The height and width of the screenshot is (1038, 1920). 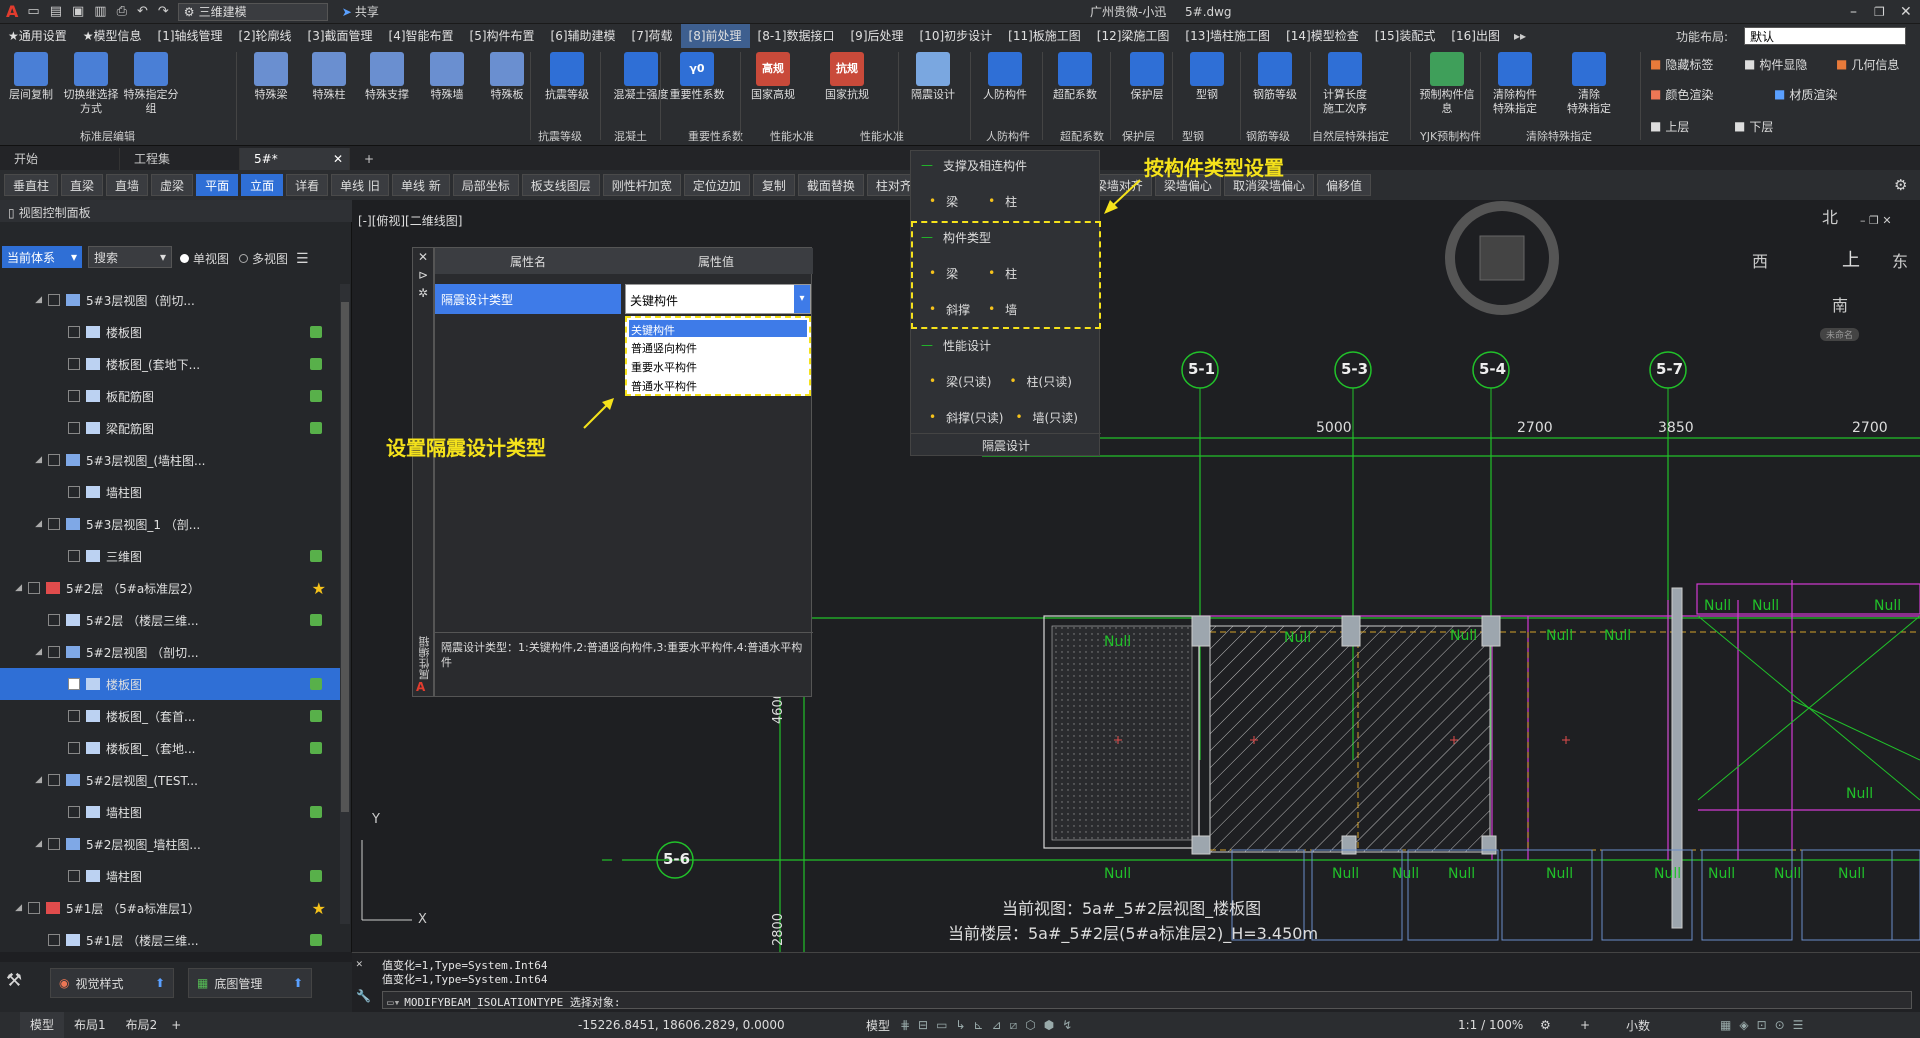 I want to click on ribbon-button: 特殊梁, so click(x=271, y=77).